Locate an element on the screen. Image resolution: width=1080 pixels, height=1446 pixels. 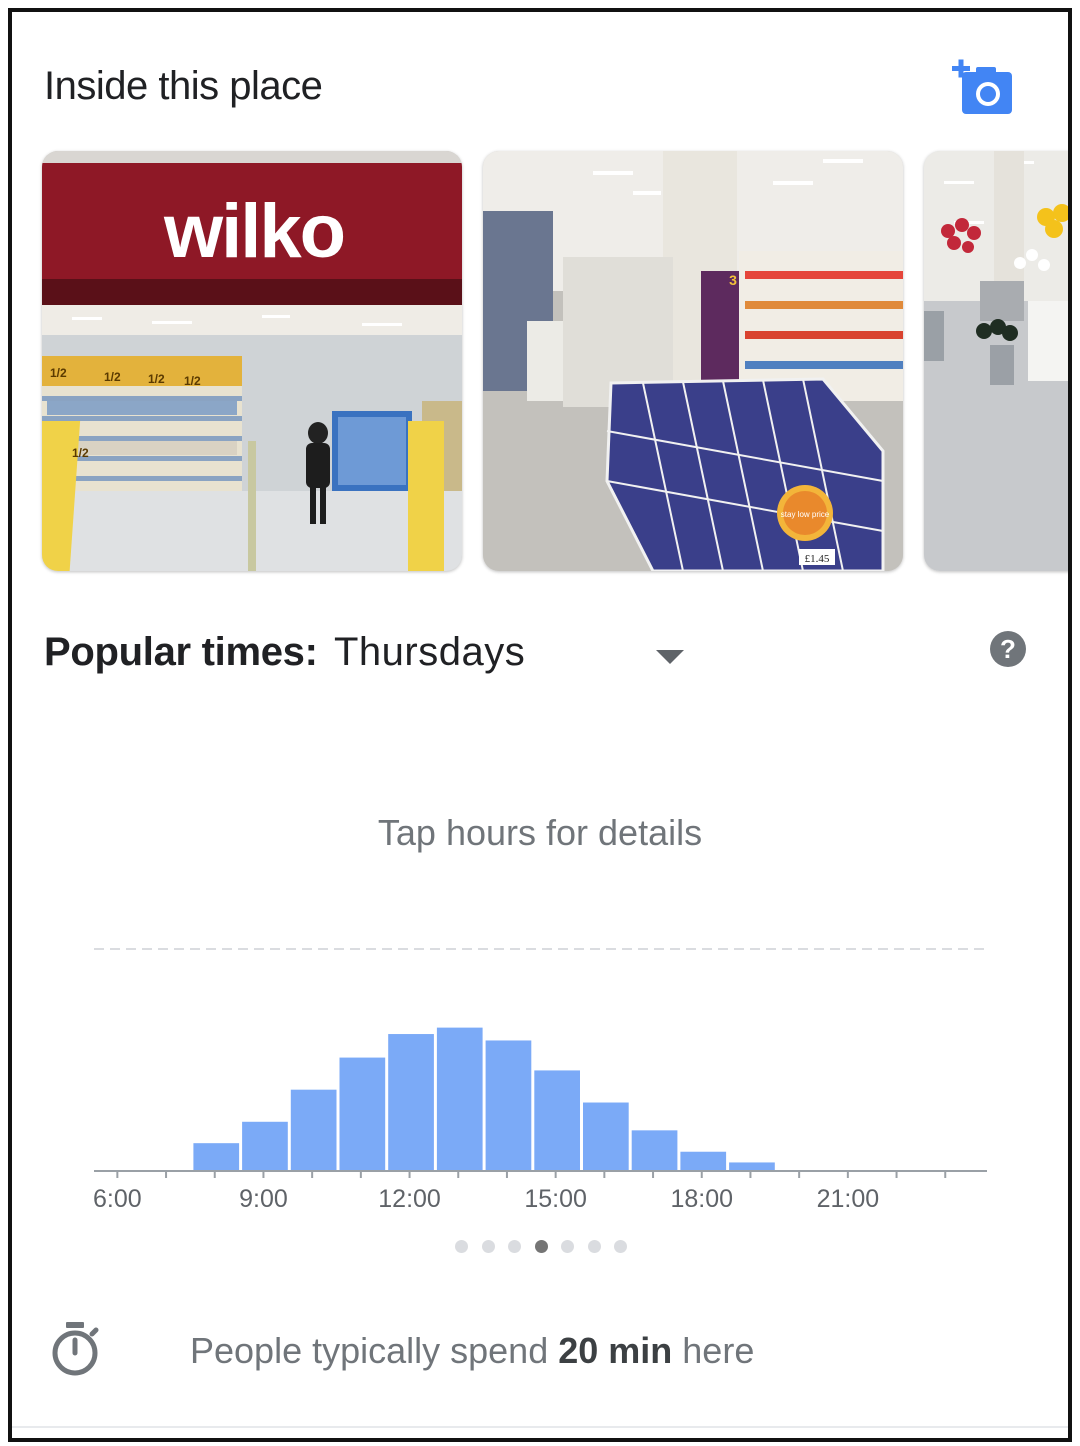
day-selector-value: Thursdays is located at coordinates (430, 652).